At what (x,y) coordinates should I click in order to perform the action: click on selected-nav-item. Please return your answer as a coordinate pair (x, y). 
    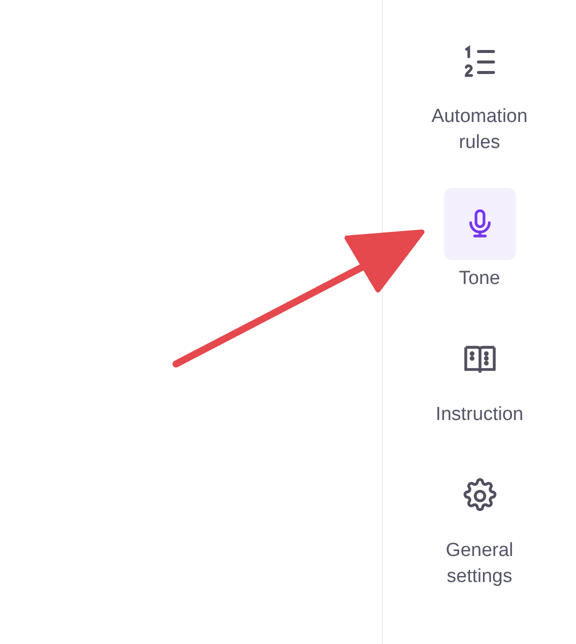
    Looking at the image, I should click on (480, 224).